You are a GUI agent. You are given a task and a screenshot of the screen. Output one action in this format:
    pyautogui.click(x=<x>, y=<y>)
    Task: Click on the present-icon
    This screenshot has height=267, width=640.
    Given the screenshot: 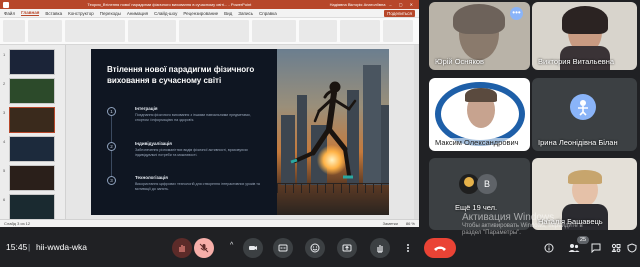 What is the action you would take?
    pyautogui.click(x=347, y=248)
    